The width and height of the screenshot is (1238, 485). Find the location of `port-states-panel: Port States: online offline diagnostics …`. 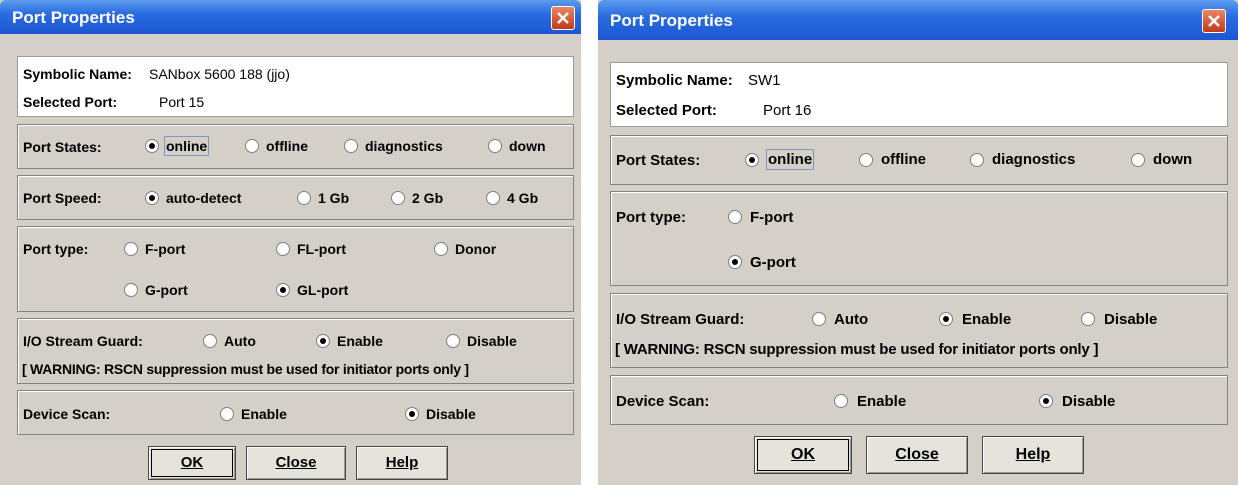

port-states-panel: Port States: online offline diagnostics … is located at coordinates (919, 160).